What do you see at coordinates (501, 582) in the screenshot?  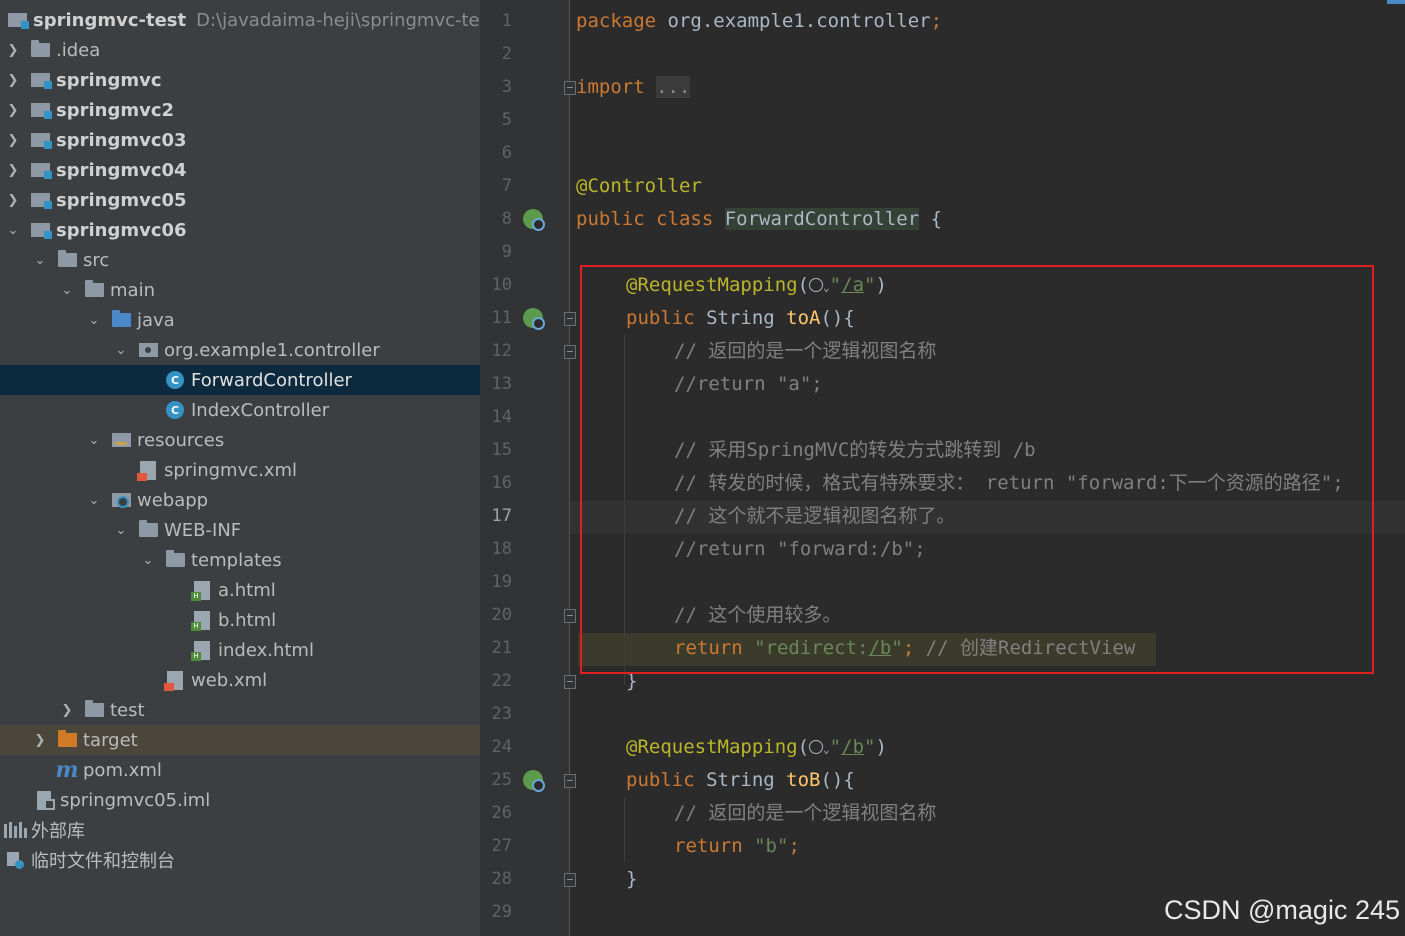 I see `line-number: 19` at bounding box center [501, 582].